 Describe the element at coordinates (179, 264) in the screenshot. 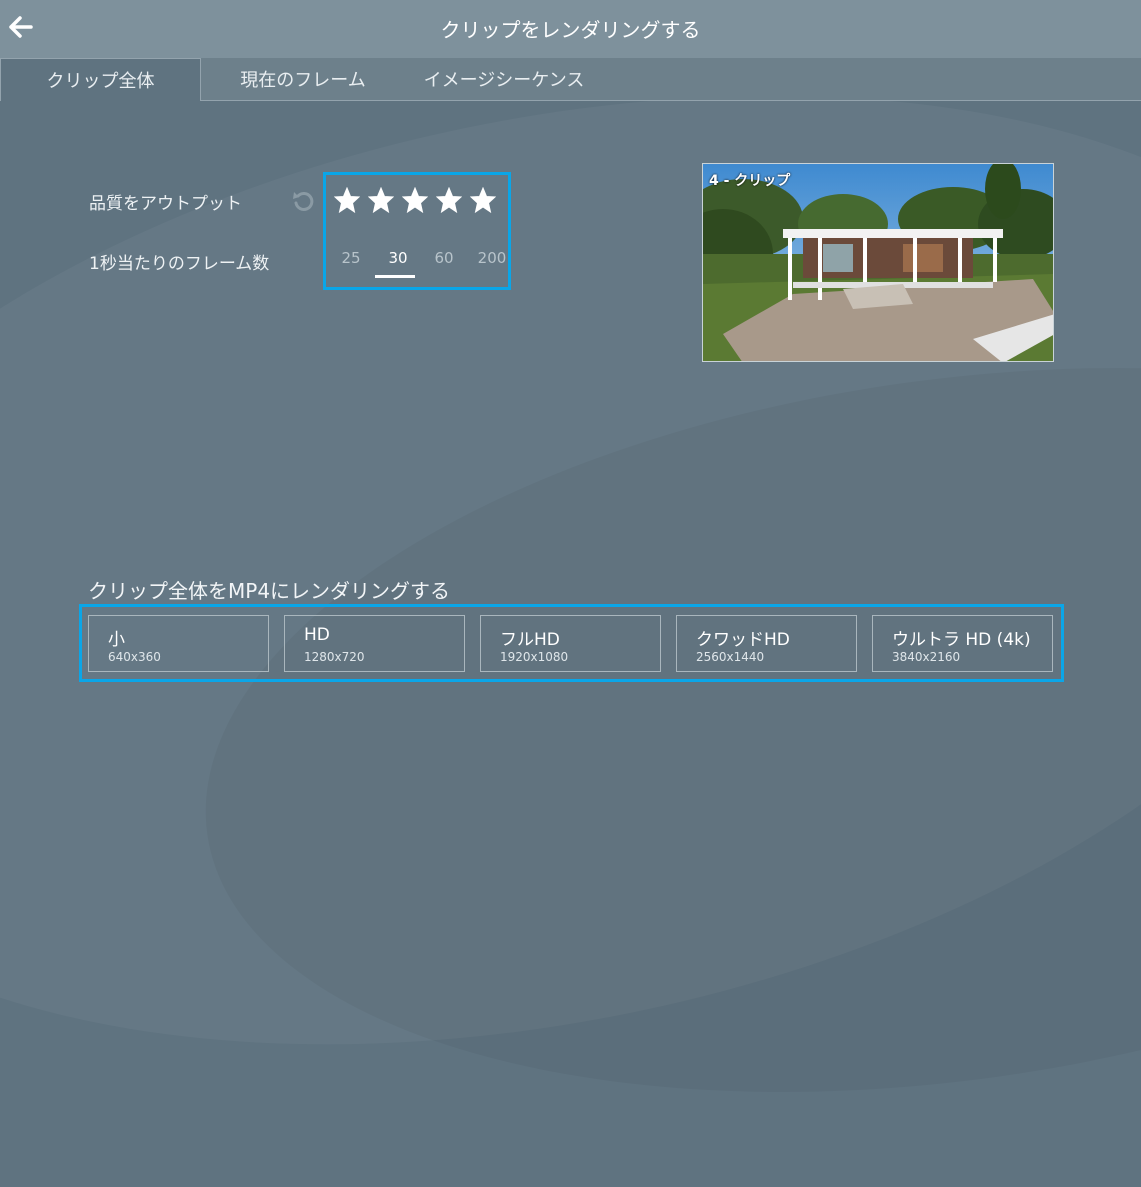

I see `fps-label: 1秒当たりのフレーム数` at that location.